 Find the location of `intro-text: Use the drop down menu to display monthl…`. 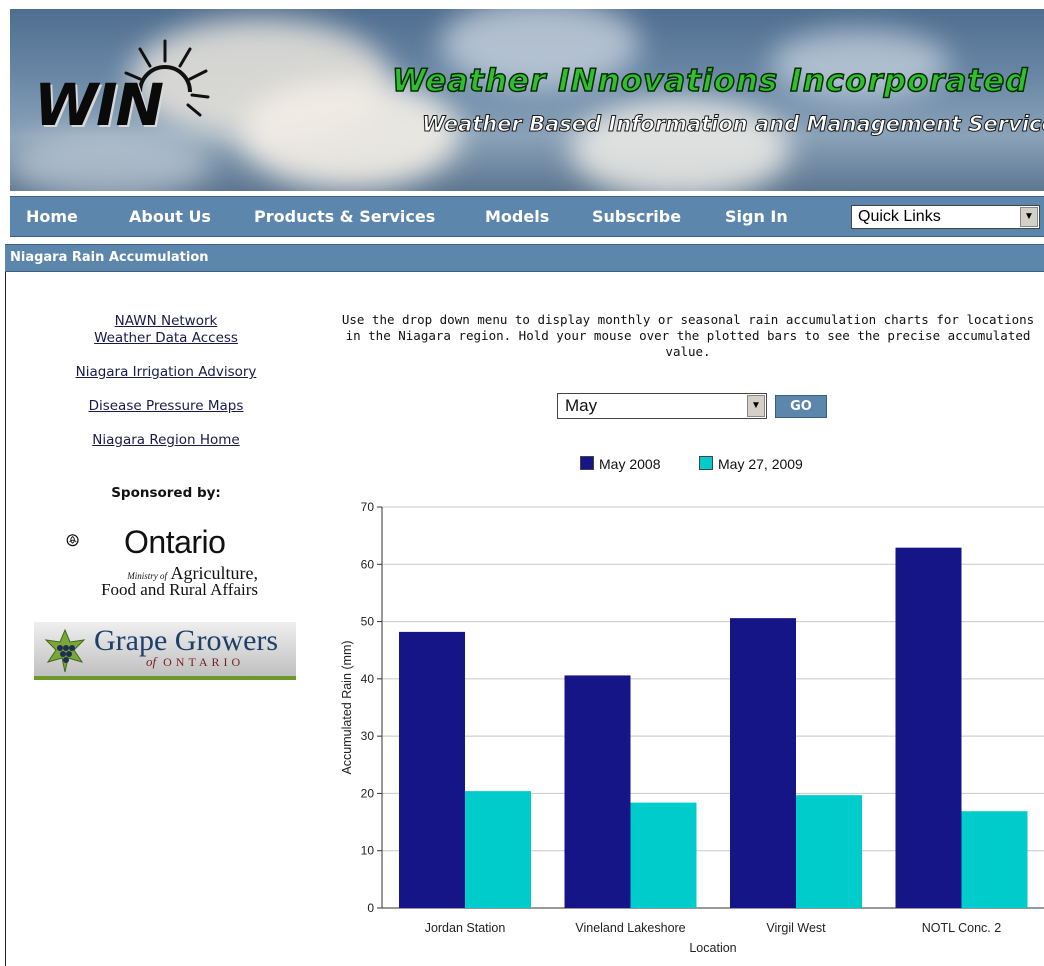

intro-text: Use the drop down menu to display monthl… is located at coordinates (688, 335).